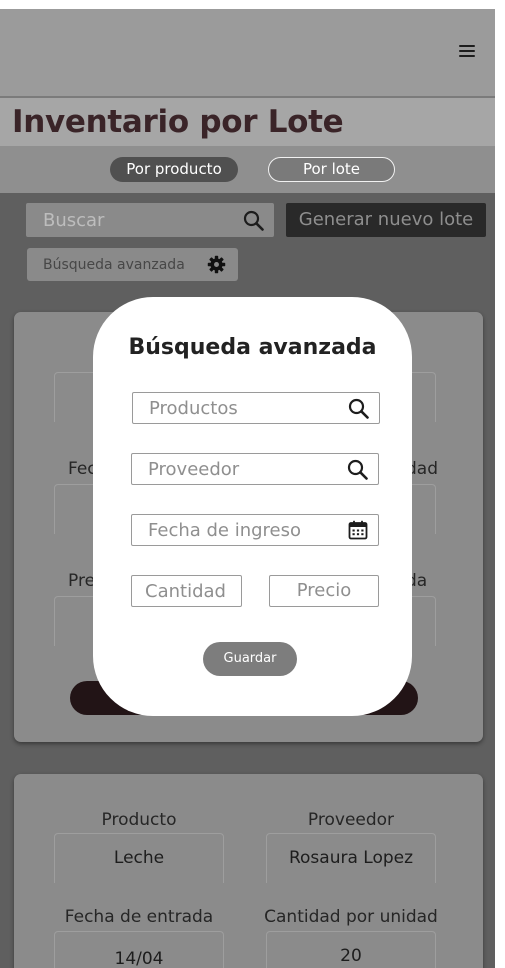 This screenshot has width=505, height=968. Describe the element at coordinates (467, 51) in the screenshot. I see `hamburger-menu-icon` at that location.